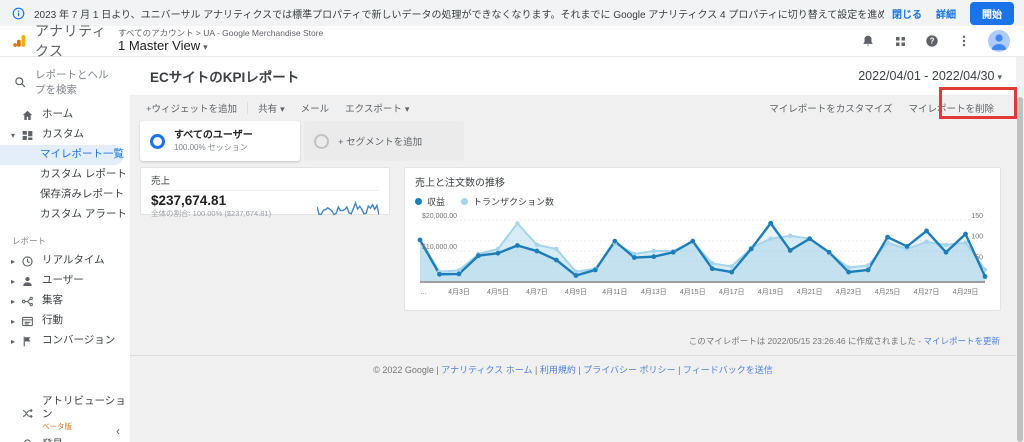  Describe the element at coordinates (436, 202) in the screenshot. I see `legend-label: 収益` at that location.